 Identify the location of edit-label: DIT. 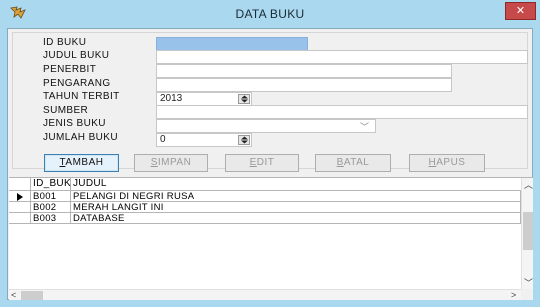
(265, 162).